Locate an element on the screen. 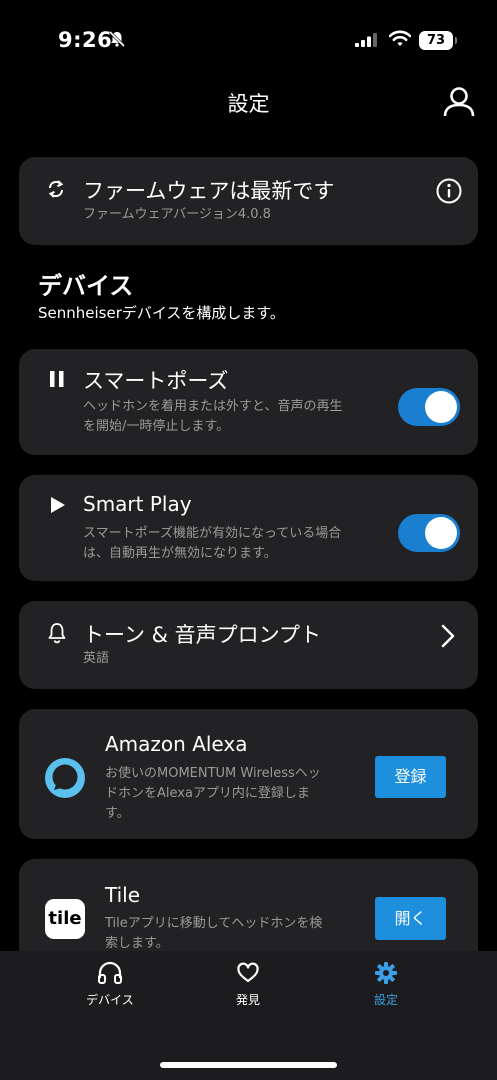  tile-description: Tileアプリに移動してヘッドホンを検 索します。 is located at coordinates (214, 933).